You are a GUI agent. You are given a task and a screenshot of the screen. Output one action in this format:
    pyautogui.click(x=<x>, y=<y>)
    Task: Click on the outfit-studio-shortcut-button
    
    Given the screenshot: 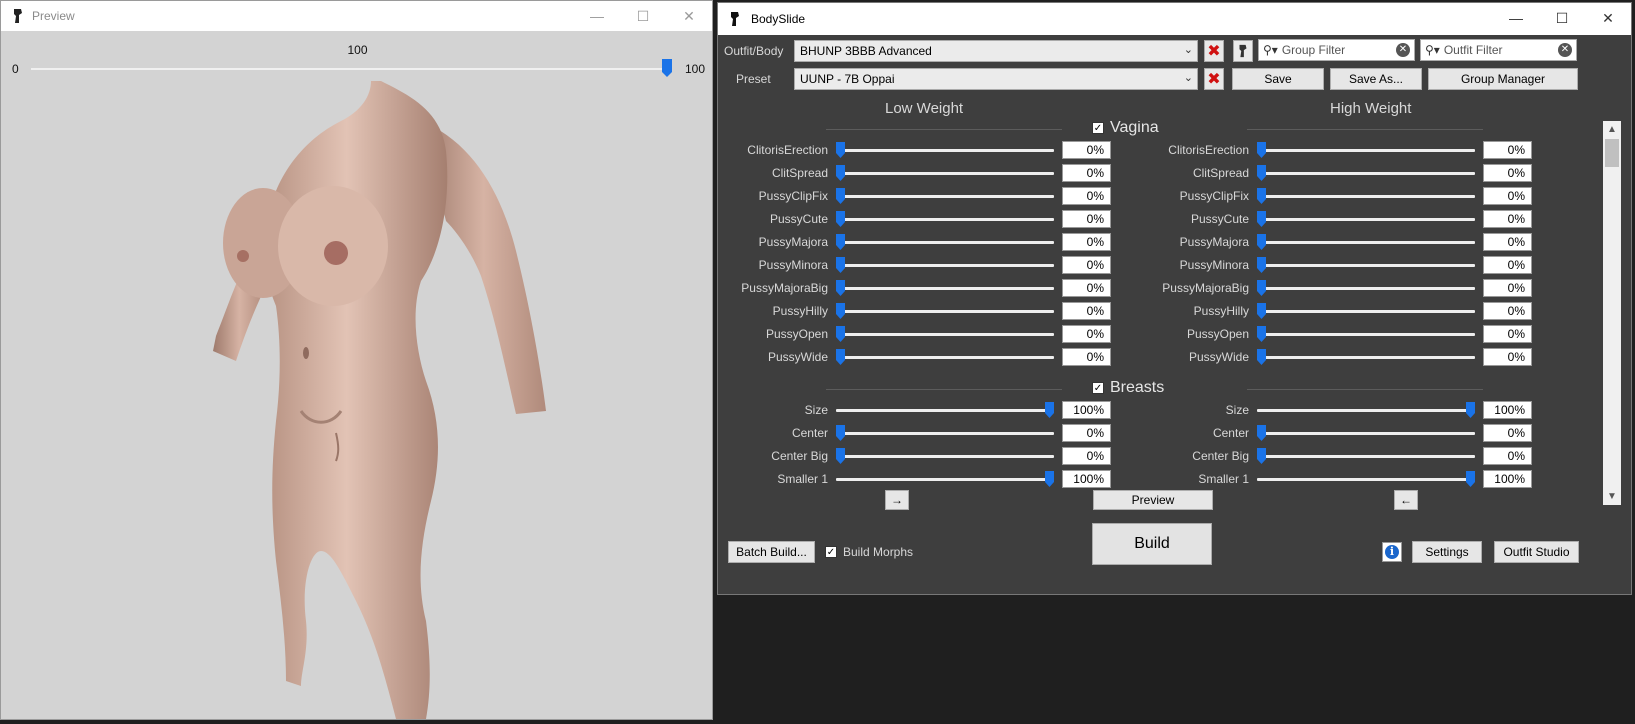 What is the action you would take?
    pyautogui.click(x=1243, y=51)
    